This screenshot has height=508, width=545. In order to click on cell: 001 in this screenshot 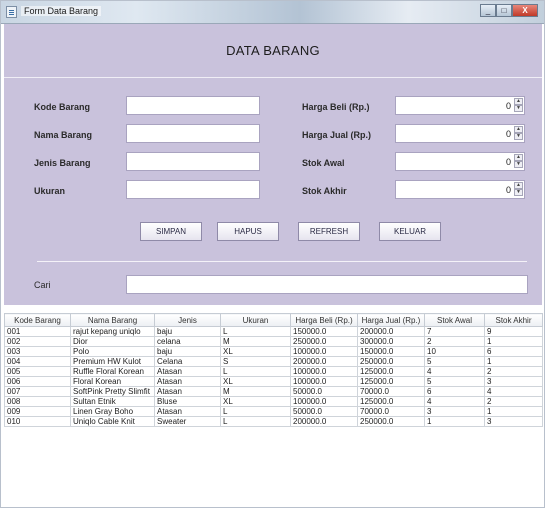, I will do `click(37, 331)`.